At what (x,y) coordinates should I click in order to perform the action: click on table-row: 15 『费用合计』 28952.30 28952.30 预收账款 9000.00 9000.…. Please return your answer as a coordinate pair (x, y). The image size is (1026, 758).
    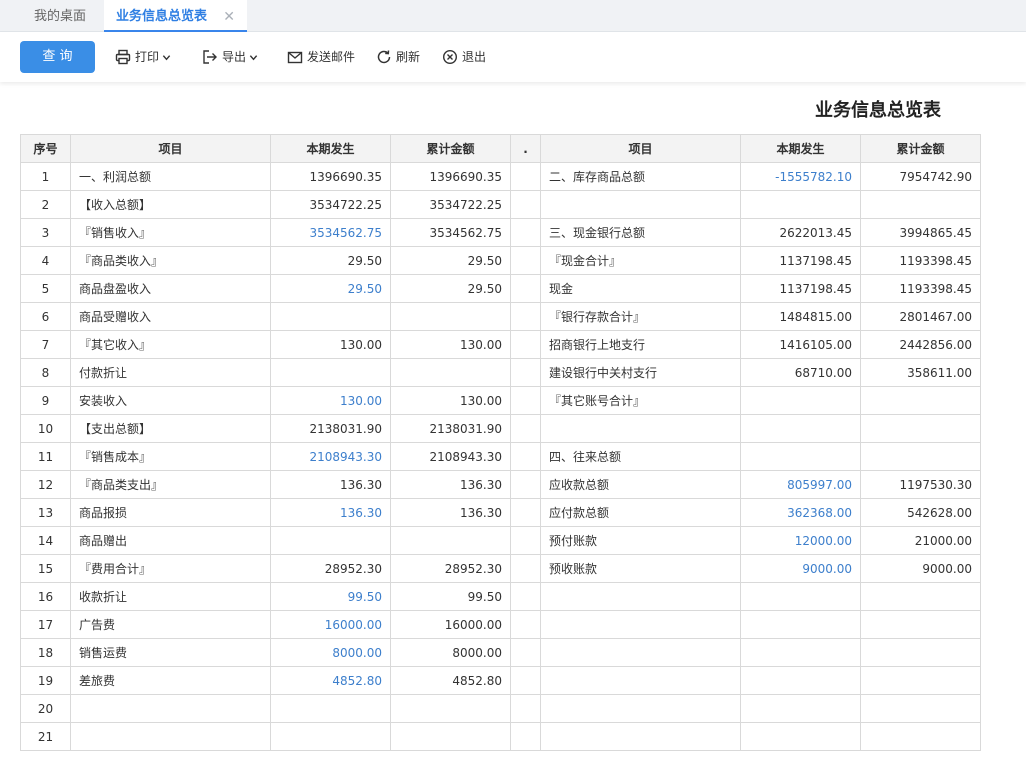
    Looking at the image, I should click on (500, 568).